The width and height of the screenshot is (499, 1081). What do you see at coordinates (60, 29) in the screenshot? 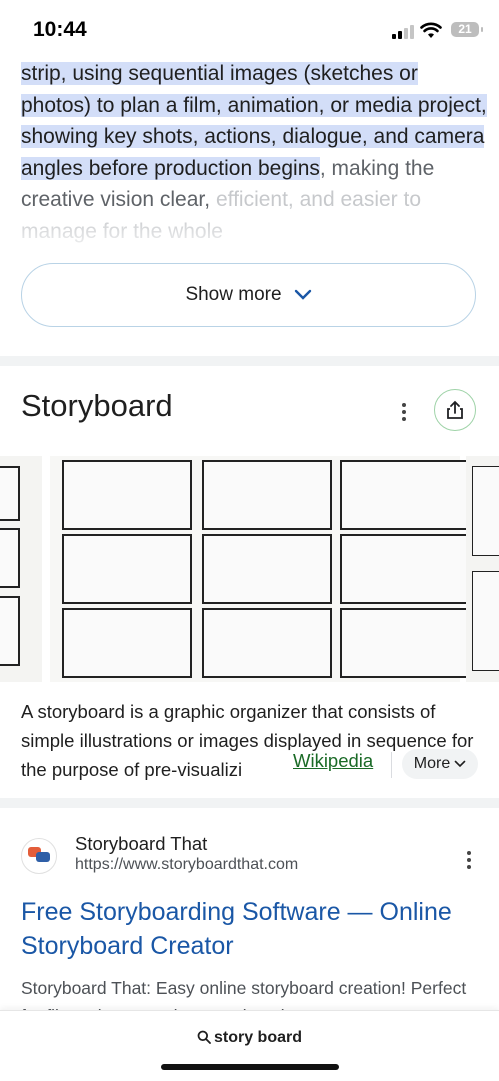
I see `status-time: 10:44` at bounding box center [60, 29].